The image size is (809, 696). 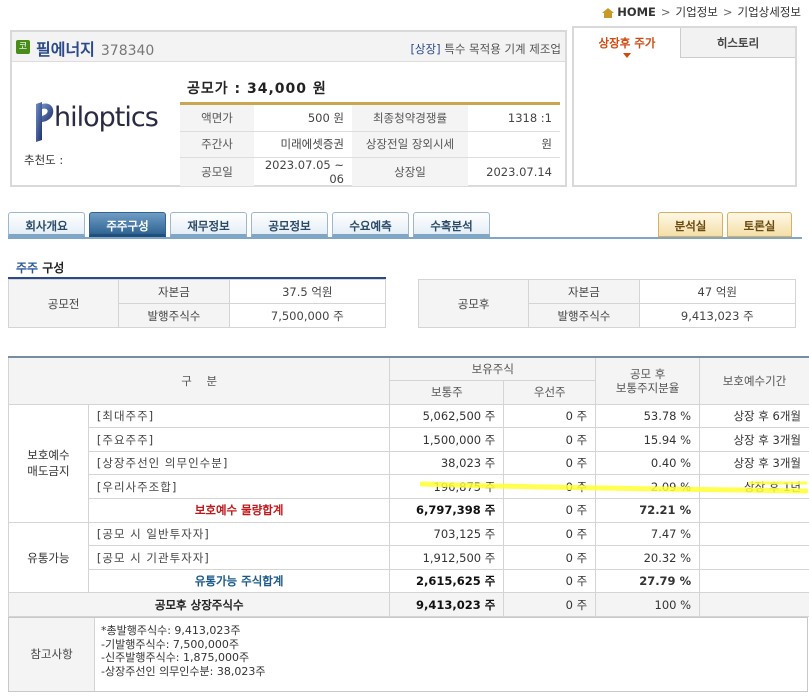 What do you see at coordinates (754, 380) in the screenshot?
I see `header-lockup: 보호예수기간` at bounding box center [754, 380].